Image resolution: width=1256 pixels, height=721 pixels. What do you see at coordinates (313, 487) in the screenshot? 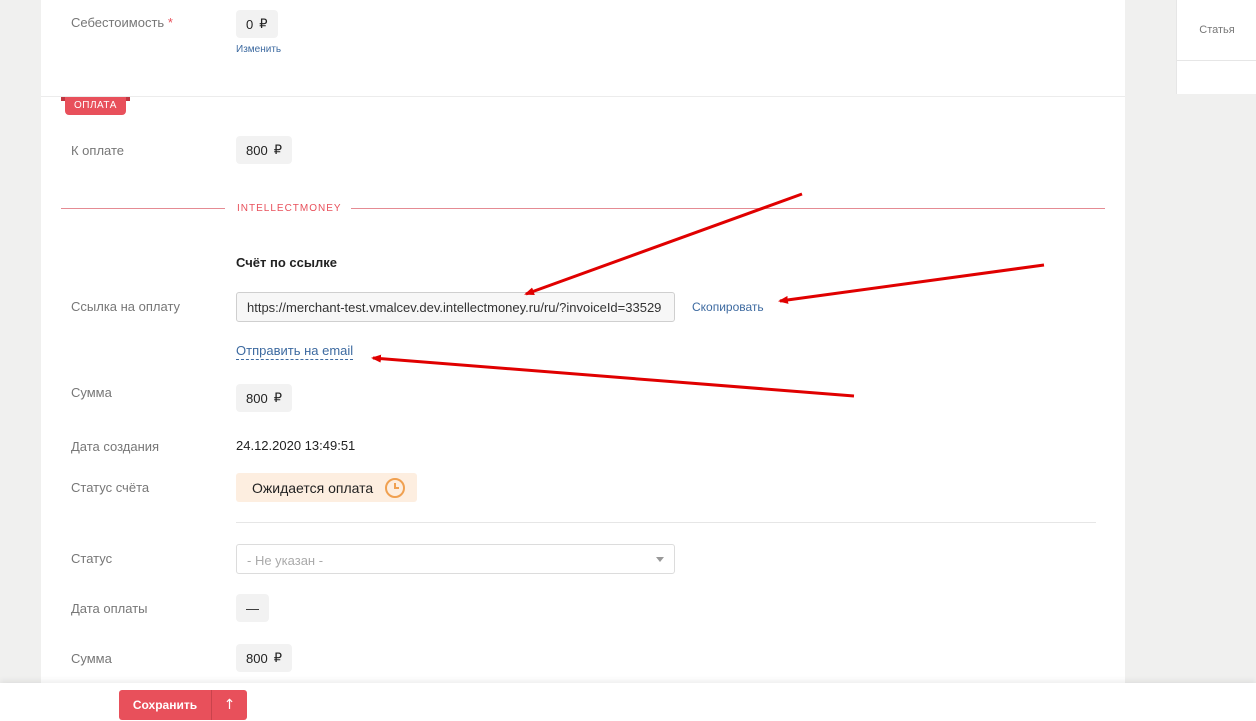
I see `invoice-status-text: Ожидается оплата` at bounding box center [313, 487].